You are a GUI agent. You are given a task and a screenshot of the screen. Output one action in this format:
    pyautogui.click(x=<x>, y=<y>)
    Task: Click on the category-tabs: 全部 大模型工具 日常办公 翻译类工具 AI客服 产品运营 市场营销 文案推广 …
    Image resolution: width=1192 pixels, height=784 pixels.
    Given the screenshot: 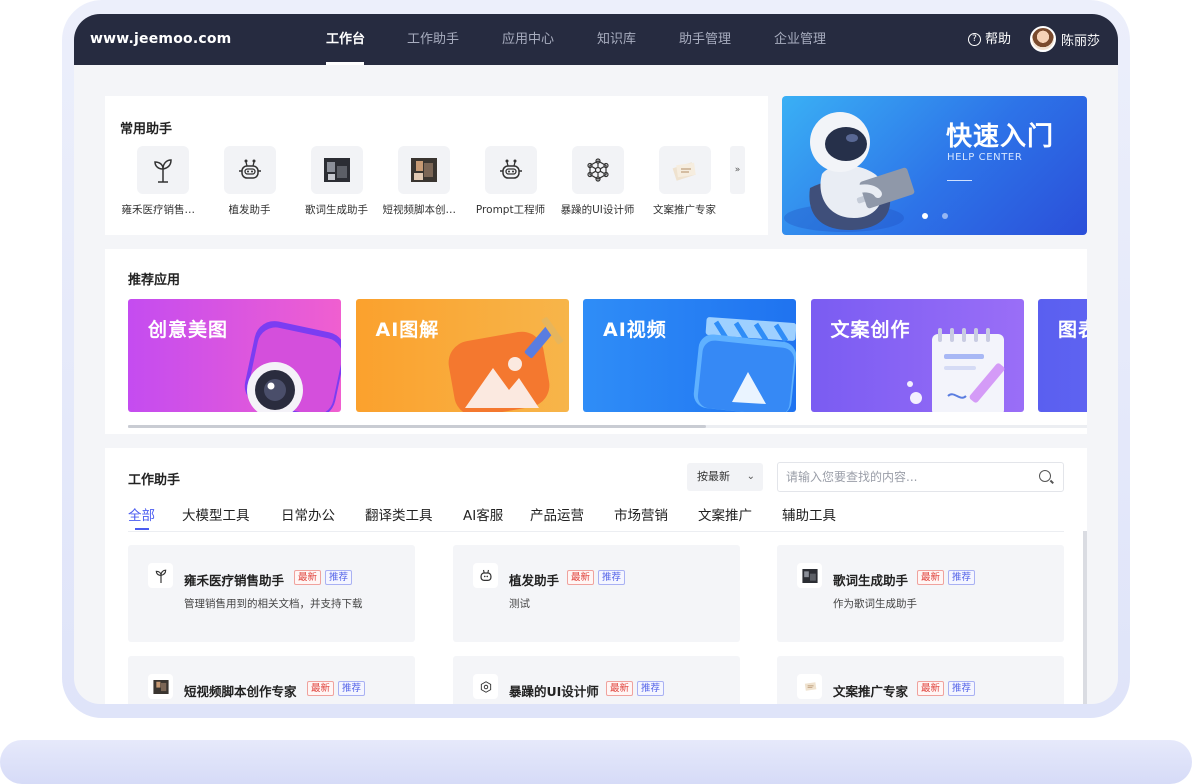 What is the action you would take?
    pyautogui.click(x=485, y=517)
    